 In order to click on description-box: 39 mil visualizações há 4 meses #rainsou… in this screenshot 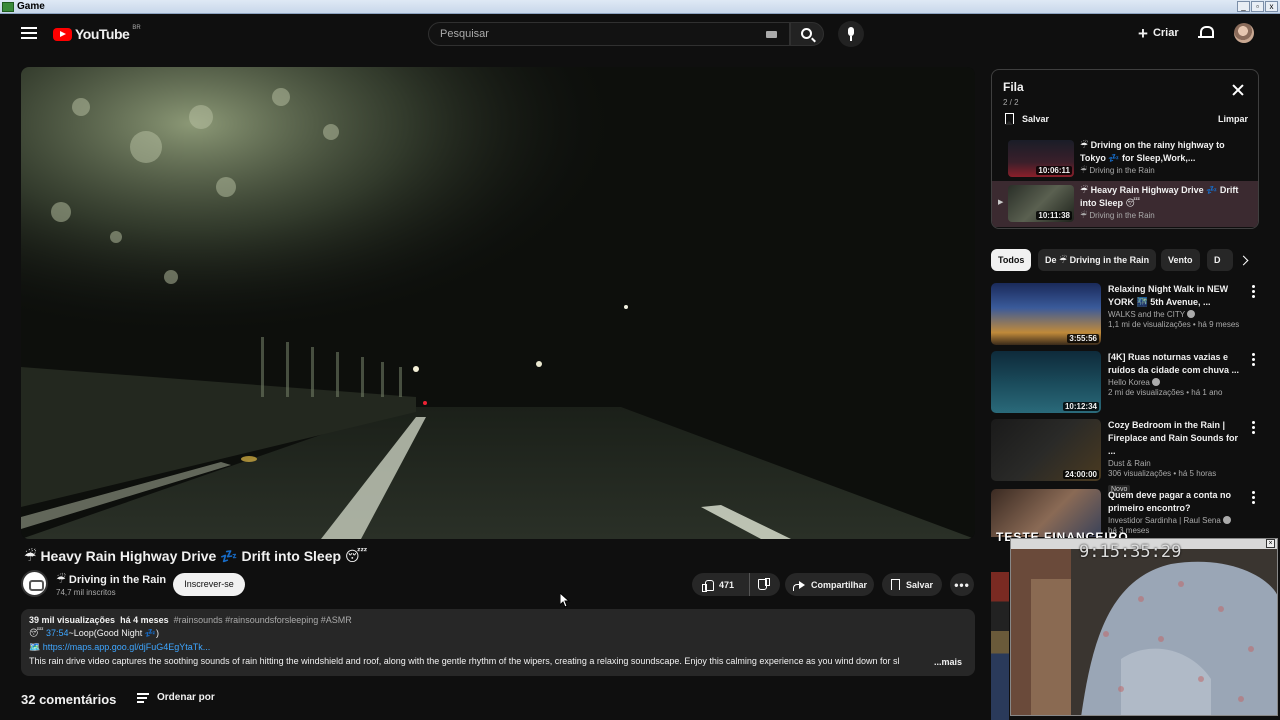, I will do `click(498, 642)`.